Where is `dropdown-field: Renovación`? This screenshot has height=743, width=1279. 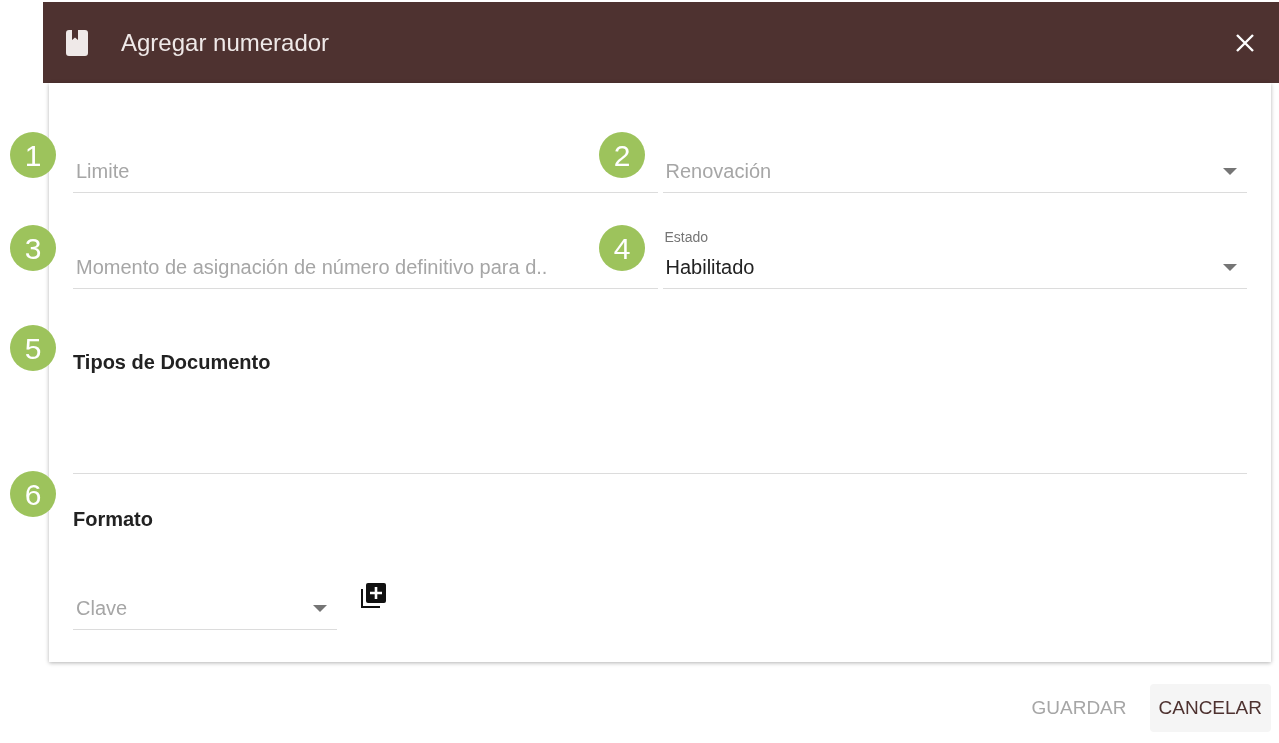
dropdown-field: Renovación is located at coordinates (954, 158).